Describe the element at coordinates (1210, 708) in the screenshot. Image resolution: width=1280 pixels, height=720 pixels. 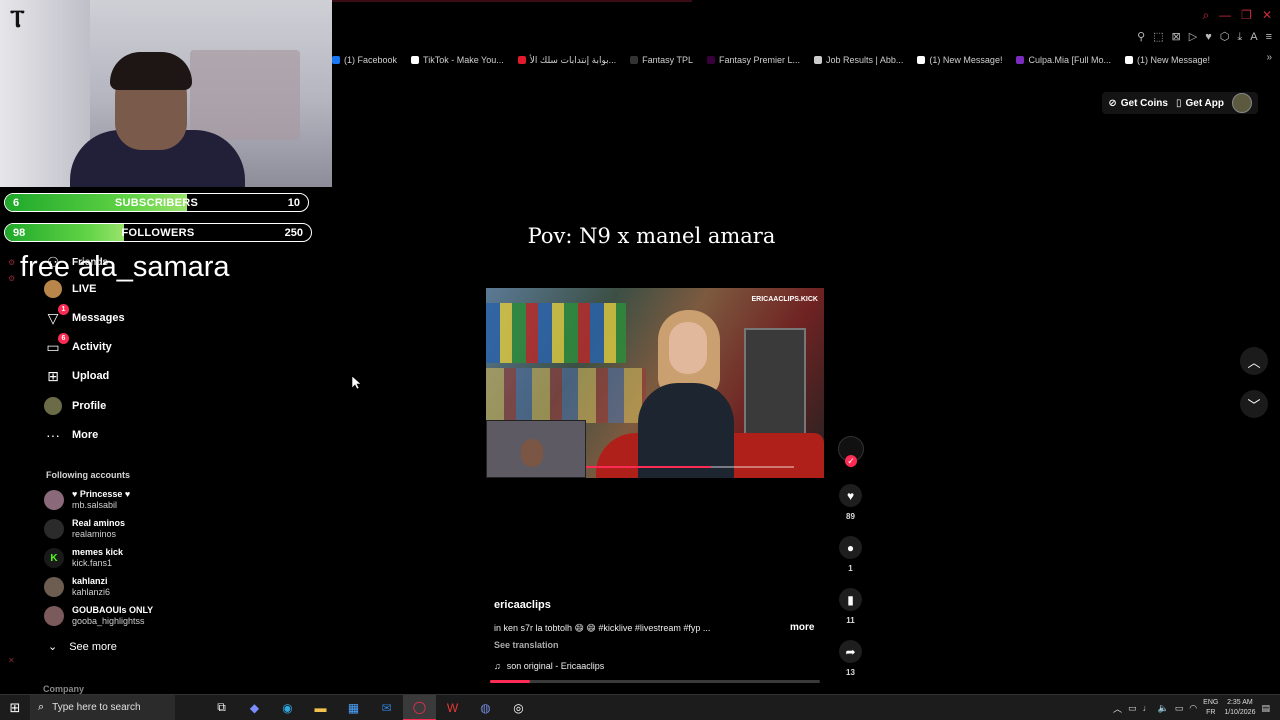
I see `language-indicator: ENG FR` at that location.